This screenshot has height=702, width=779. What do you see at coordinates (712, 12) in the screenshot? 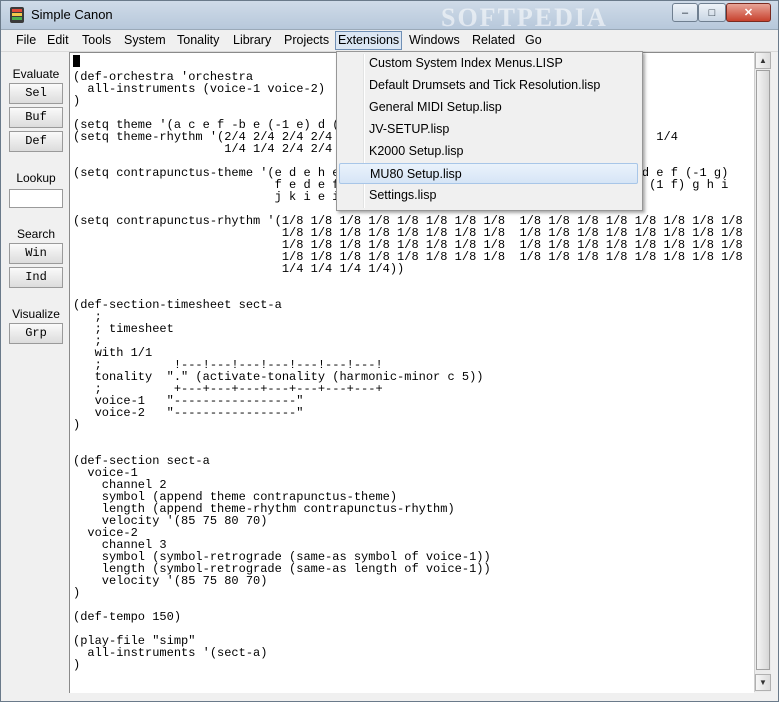
I see `maximize-button: □` at bounding box center [712, 12].